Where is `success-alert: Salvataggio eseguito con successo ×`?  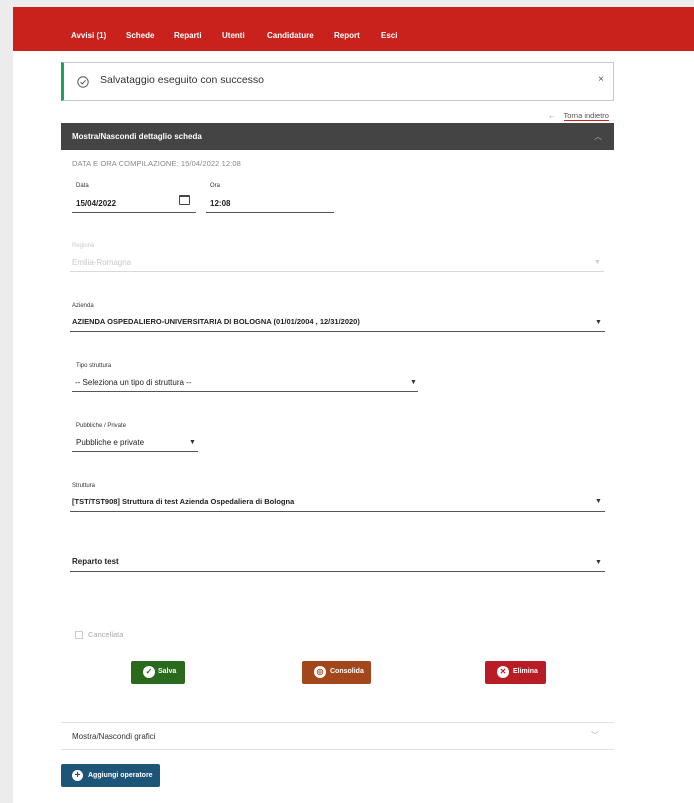 success-alert: Salvataggio eseguito con successo × is located at coordinates (337, 81).